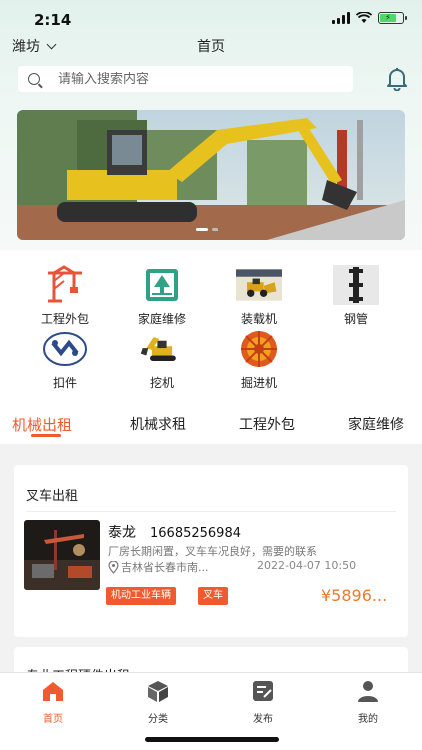  What do you see at coordinates (52, 496) in the screenshot?
I see `section-title: 叉车出租` at bounding box center [52, 496].